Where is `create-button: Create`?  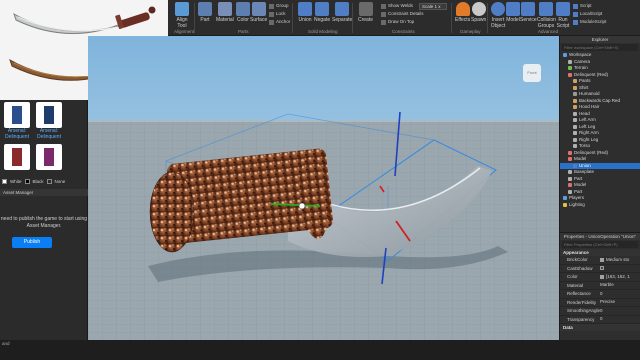
create-button: Create is located at coordinates (365, 12).